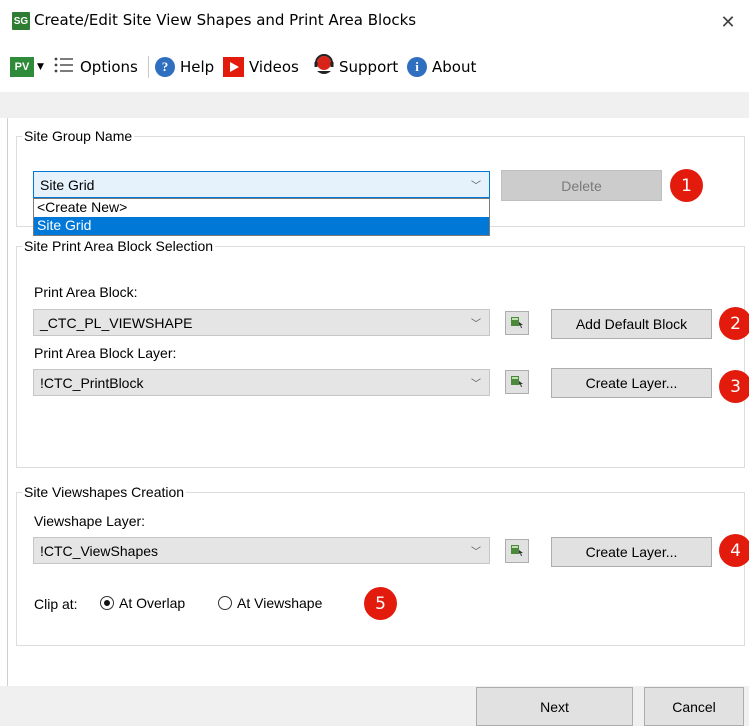  I want to click on support-button: Support, so click(355, 67).